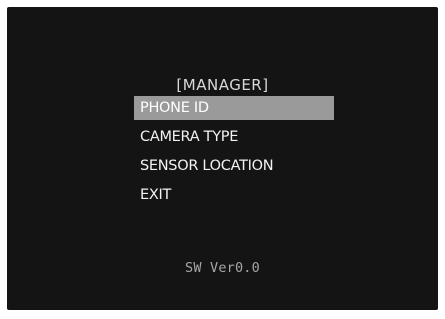 This screenshot has height=319, width=445. What do you see at coordinates (234, 195) in the screenshot?
I see `menu-item-exit: EXIT` at bounding box center [234, 195].